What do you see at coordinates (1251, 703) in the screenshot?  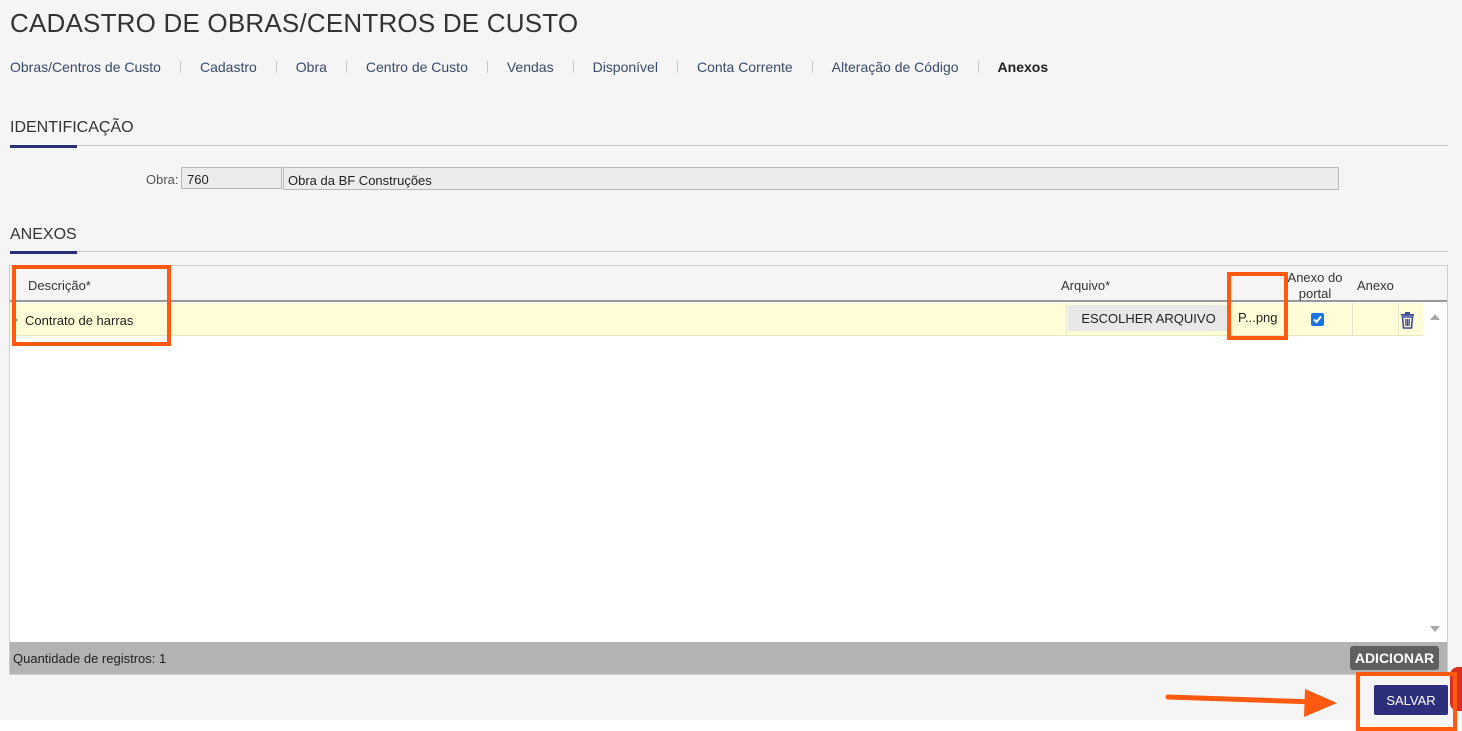 I see `arrow-right-icon` at bounding box center [1251, 703].